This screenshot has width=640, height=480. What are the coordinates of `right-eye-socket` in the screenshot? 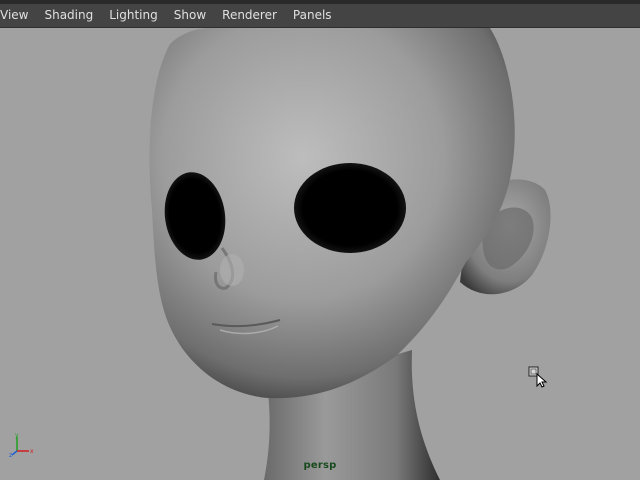 It's located at (350, 208).